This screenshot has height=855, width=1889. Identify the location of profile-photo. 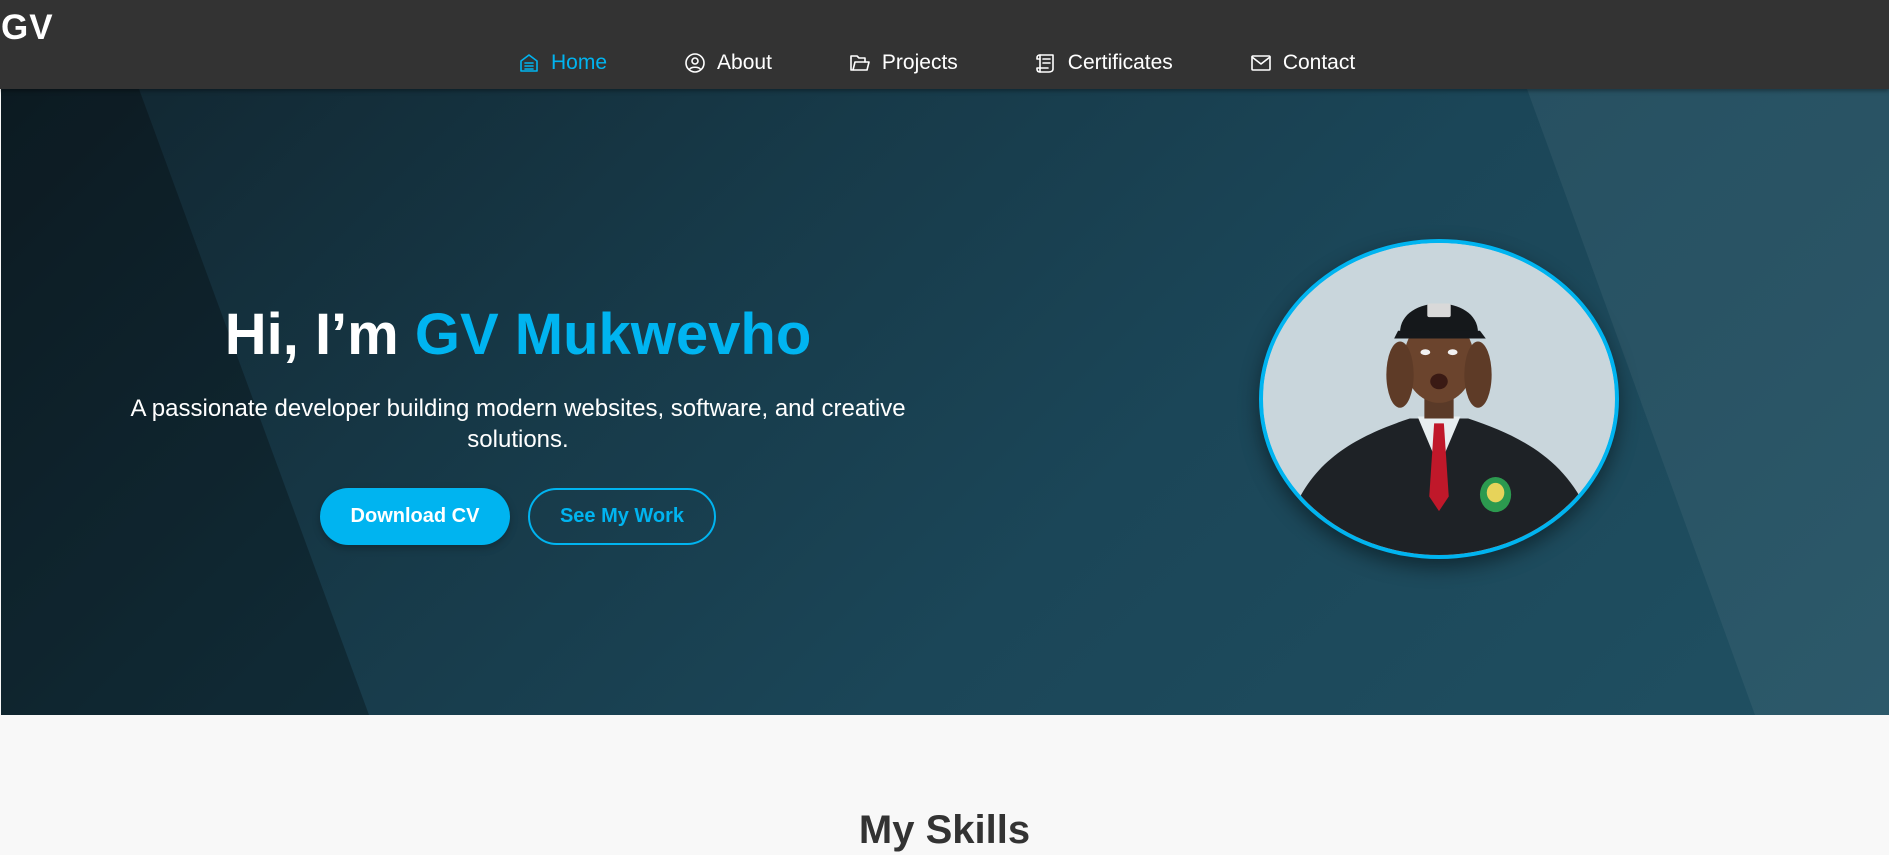
(1439, 399).